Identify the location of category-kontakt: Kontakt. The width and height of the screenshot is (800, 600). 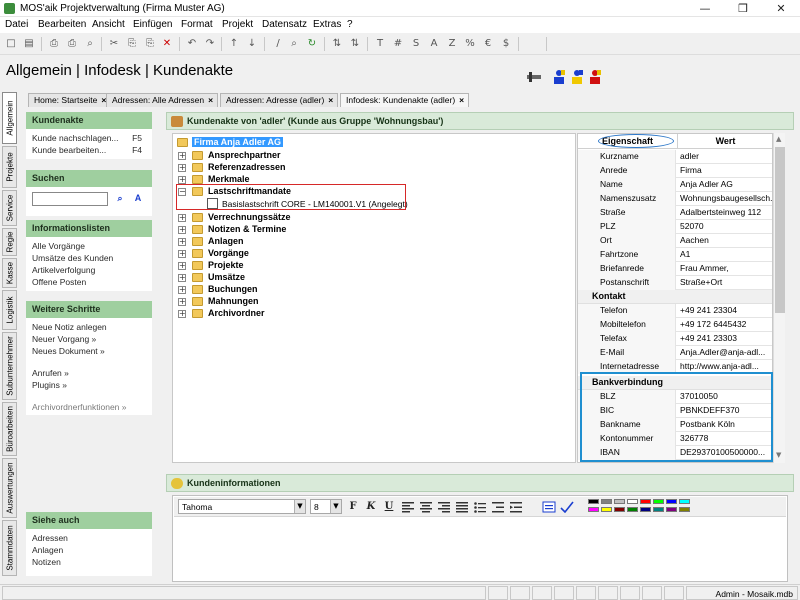
(675, 297).